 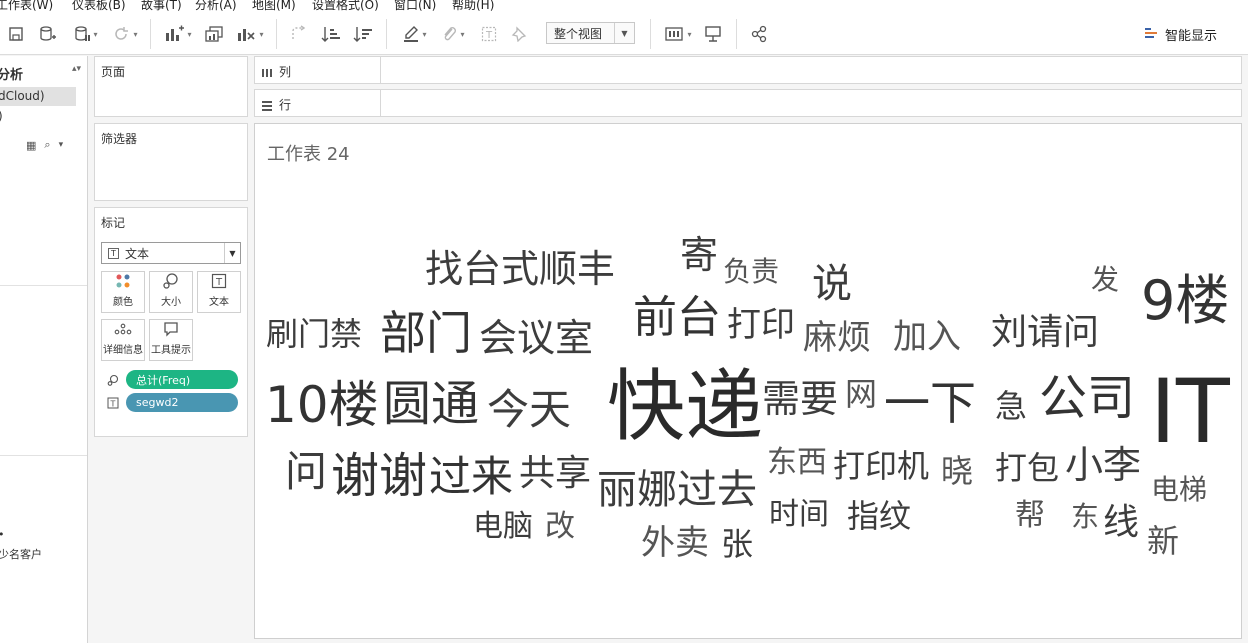 I want to click on share-icon, so click(x=759, y=34).